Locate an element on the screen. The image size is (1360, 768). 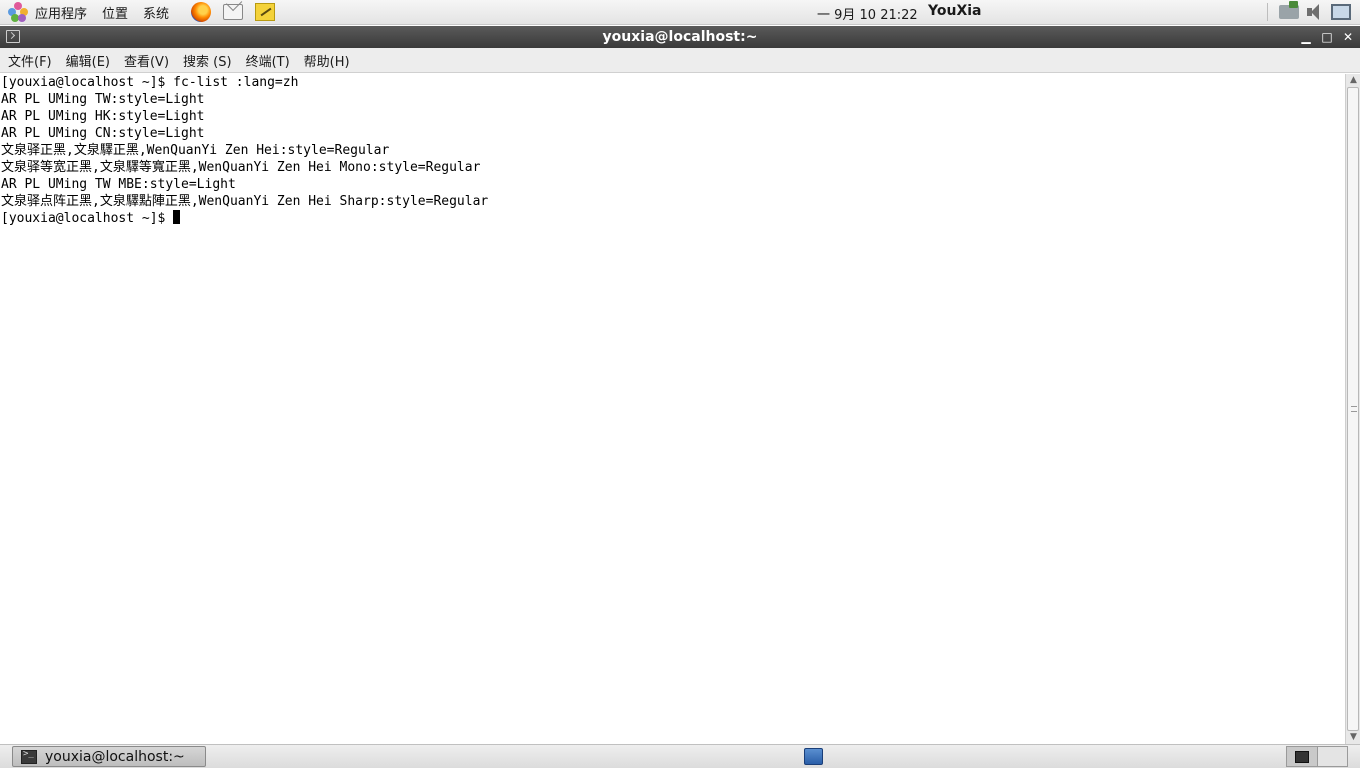
system-tray is located at coordinates (1306, 11).